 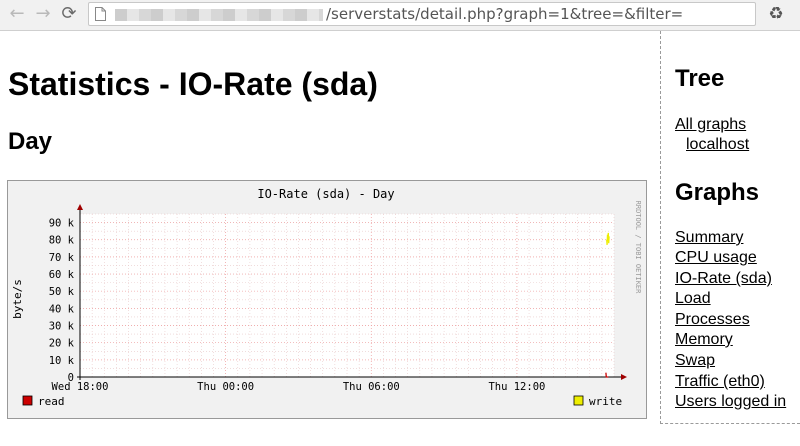 What do you see at coordinates (325, 194) in the screenshot?
I see `chart-title: IO-Rate (sda) - Day` at bounding box center [325, 194].